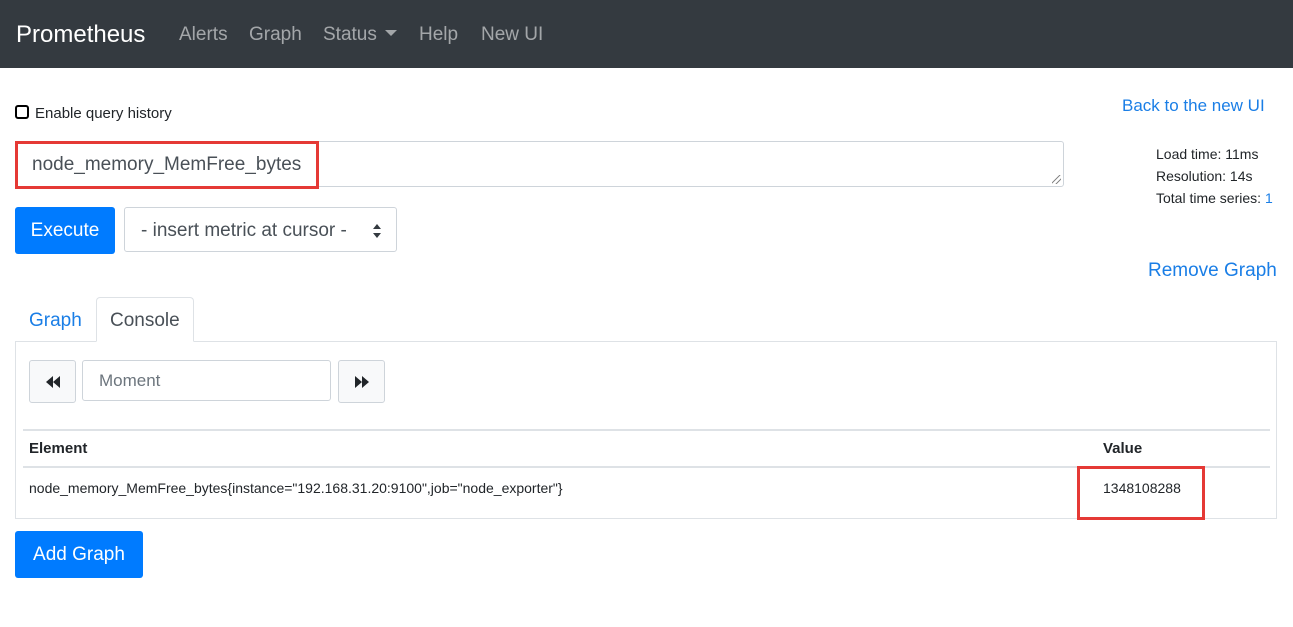 The image size is (1293, 627). I want to click on execute-button: Execute, so click(65, 230).